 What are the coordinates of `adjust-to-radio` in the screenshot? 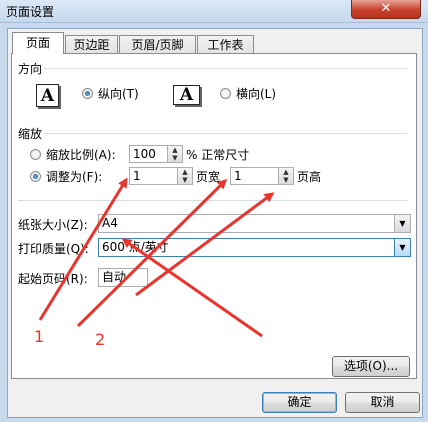 It's located at (35, 154).